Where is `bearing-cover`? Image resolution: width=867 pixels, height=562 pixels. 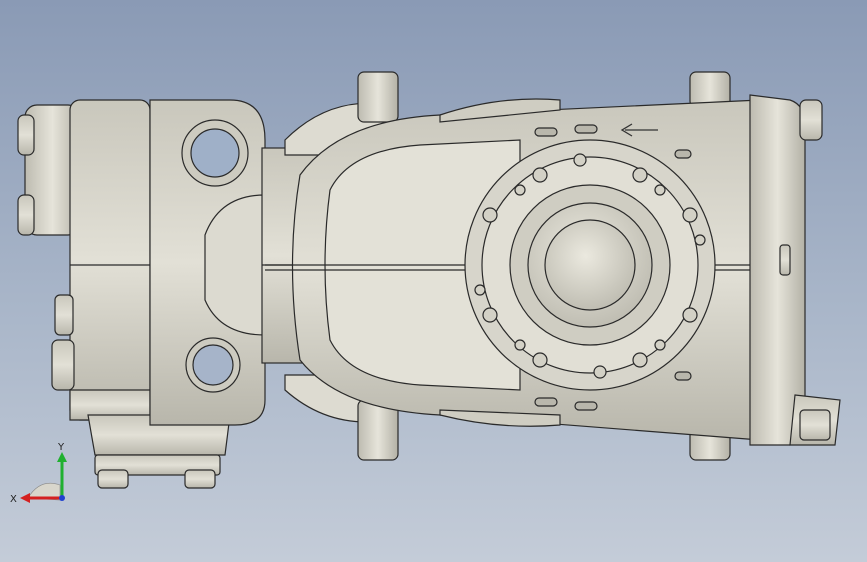
bearing-cover is located at coordinates (590, 265).